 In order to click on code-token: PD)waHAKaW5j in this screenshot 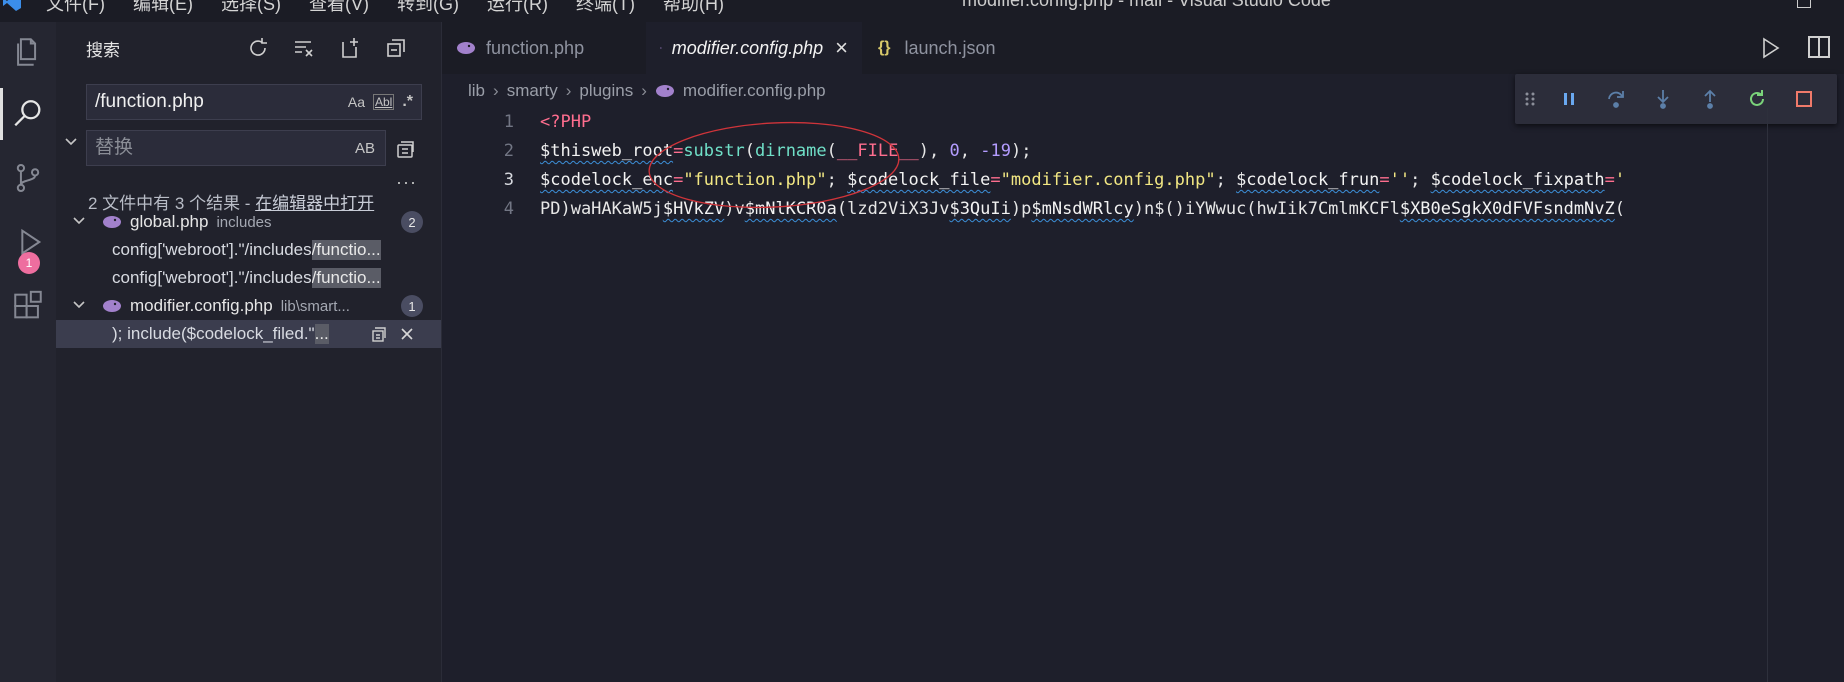, I will do `click(601, 209)`.